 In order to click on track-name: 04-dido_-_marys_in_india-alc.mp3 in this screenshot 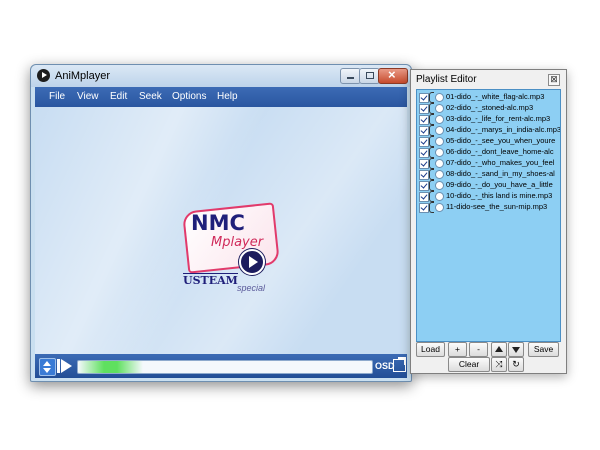, I will do `click(503, 129)`.